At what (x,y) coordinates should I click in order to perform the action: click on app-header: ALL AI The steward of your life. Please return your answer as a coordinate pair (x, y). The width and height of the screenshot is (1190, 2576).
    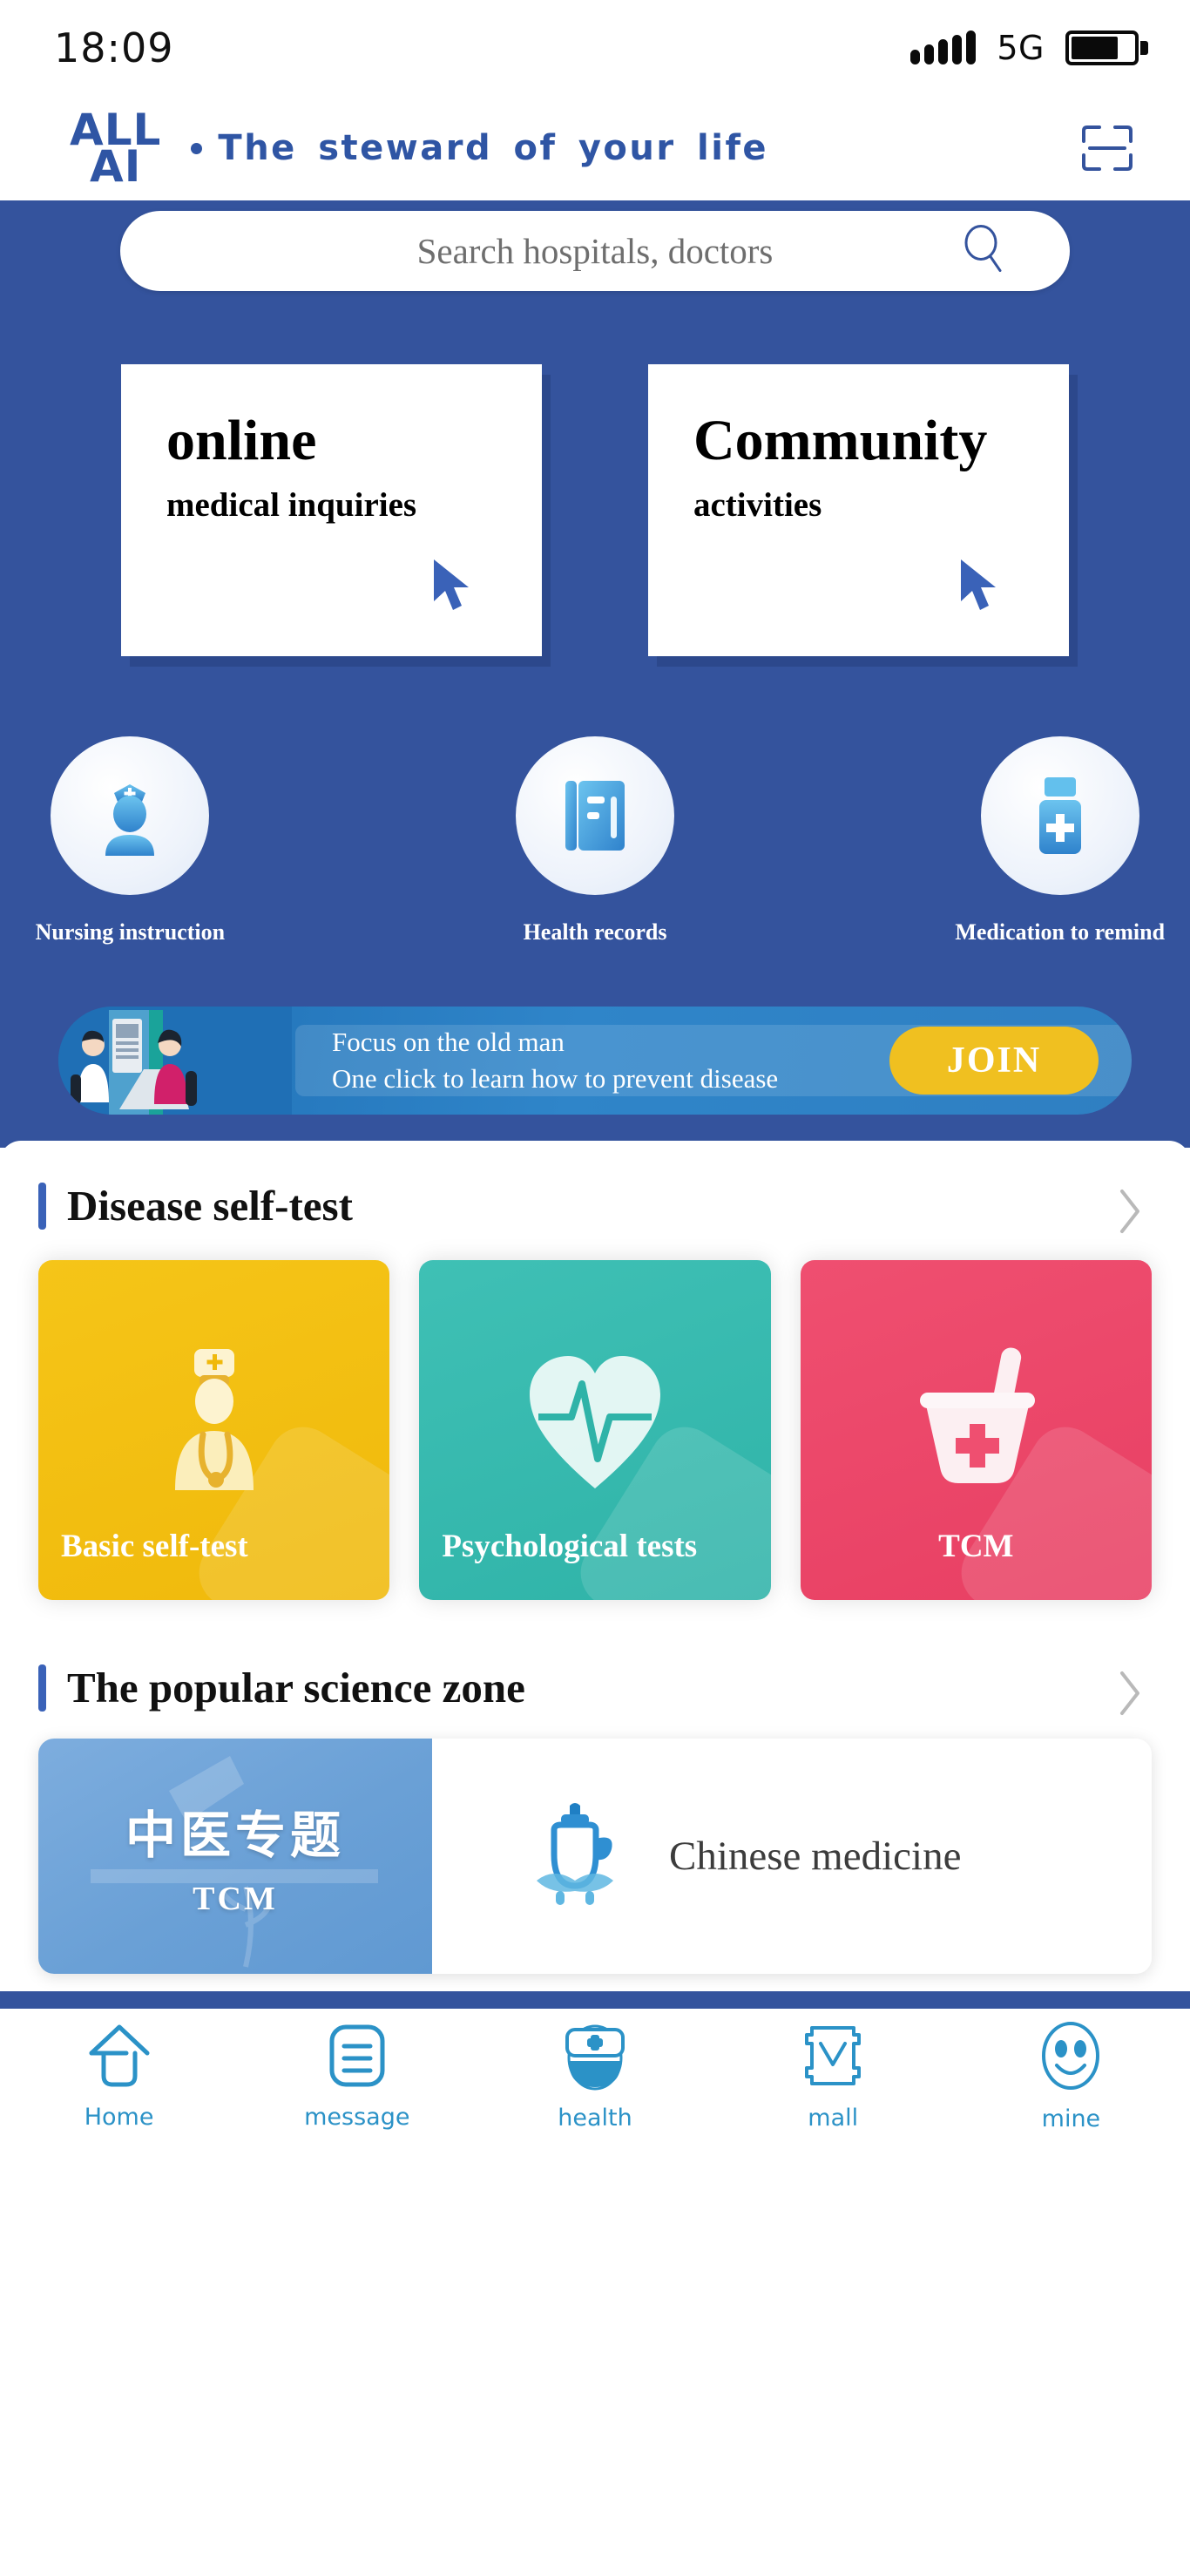
    Looking at the image, I should click on (595, 148).